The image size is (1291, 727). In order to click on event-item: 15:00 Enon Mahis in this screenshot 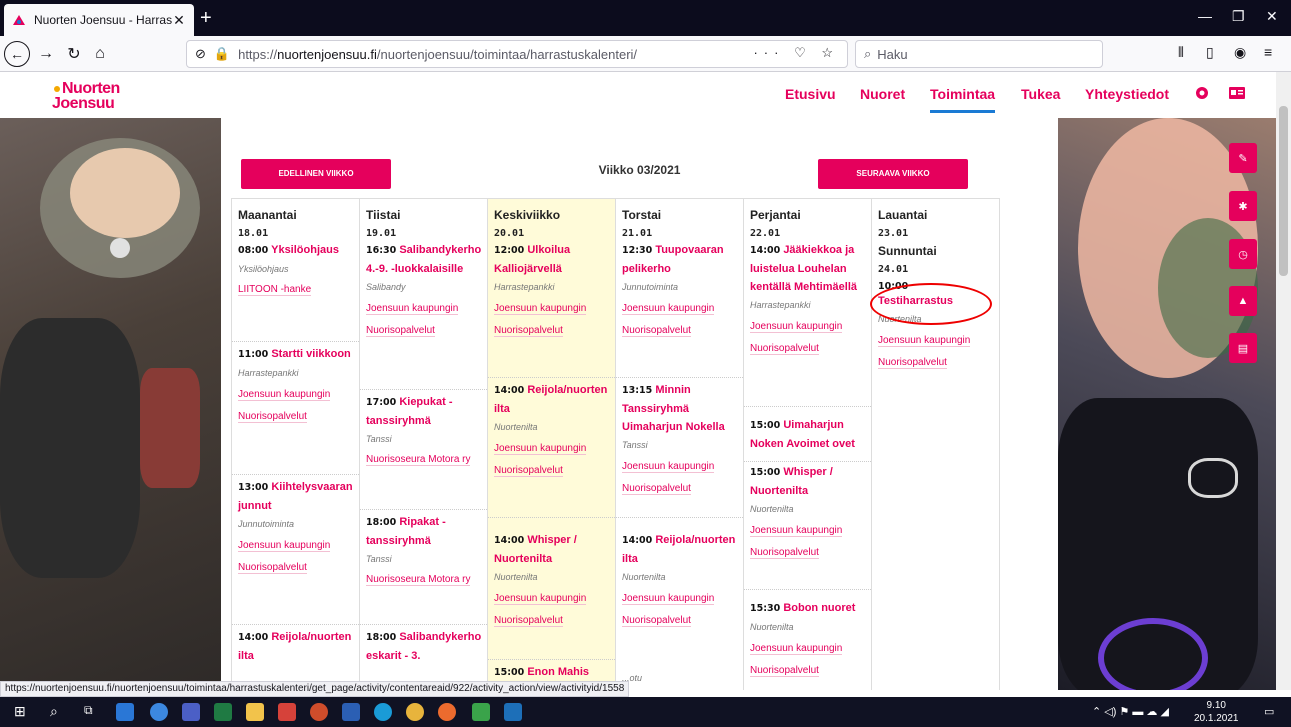, I will do `click(551, 670)`.